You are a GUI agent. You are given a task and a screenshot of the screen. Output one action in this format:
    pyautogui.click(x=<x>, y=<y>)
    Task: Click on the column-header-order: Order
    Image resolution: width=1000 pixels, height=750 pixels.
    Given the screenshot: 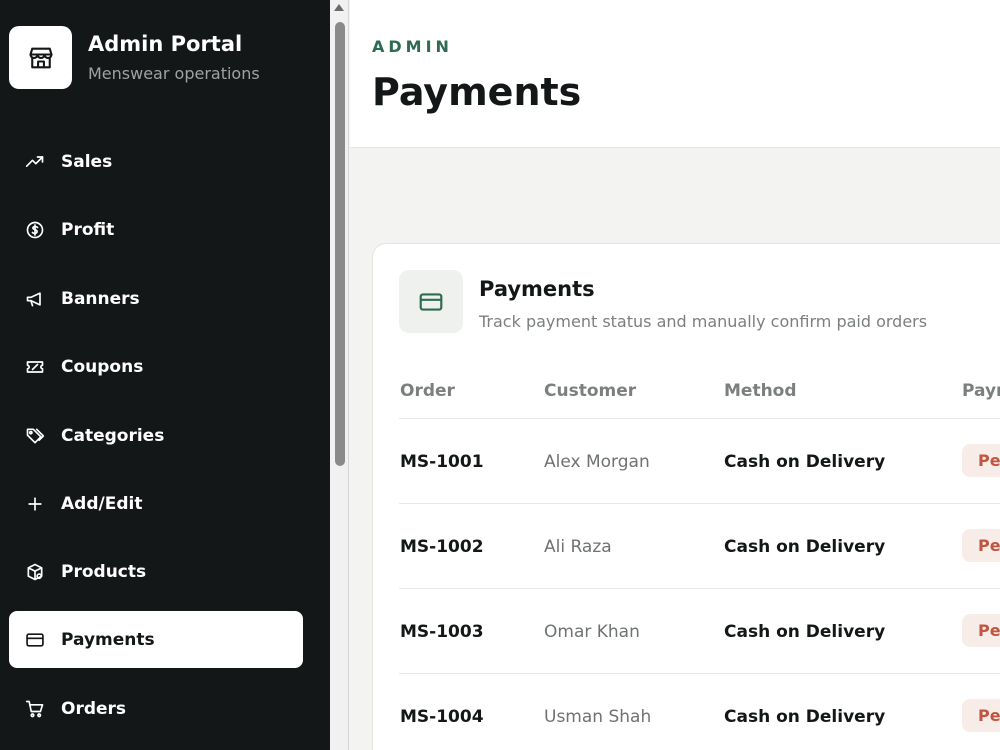 What is the action you would take?
    pyautogui.click(x=427, y=391)
    